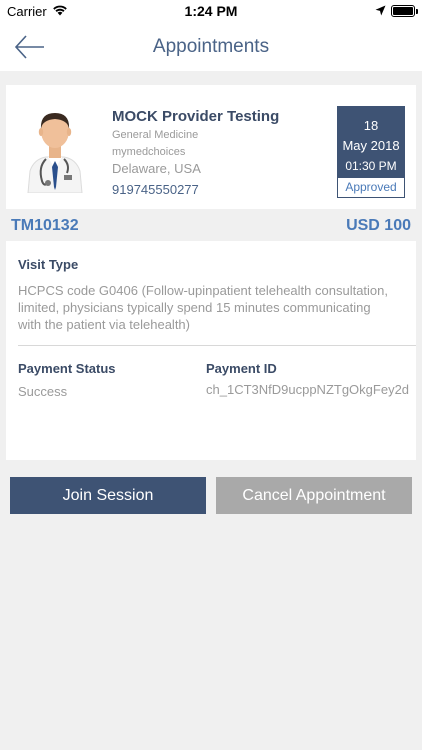 This screenshot has width=422, height=750. I want to click on provider-phone: 919745550277, so click(155, 189).